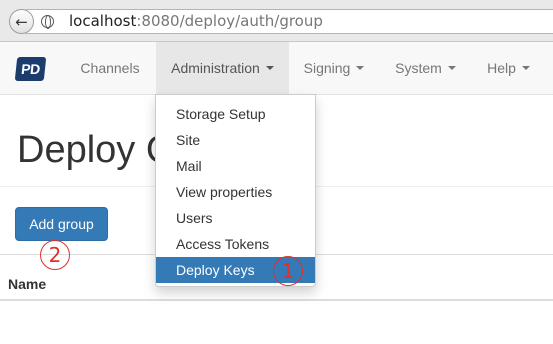 This screenshot has height=344, width=553. Describe the element at coordinates (276, 300) in the screenshot. I see `table-header-border` at that location.